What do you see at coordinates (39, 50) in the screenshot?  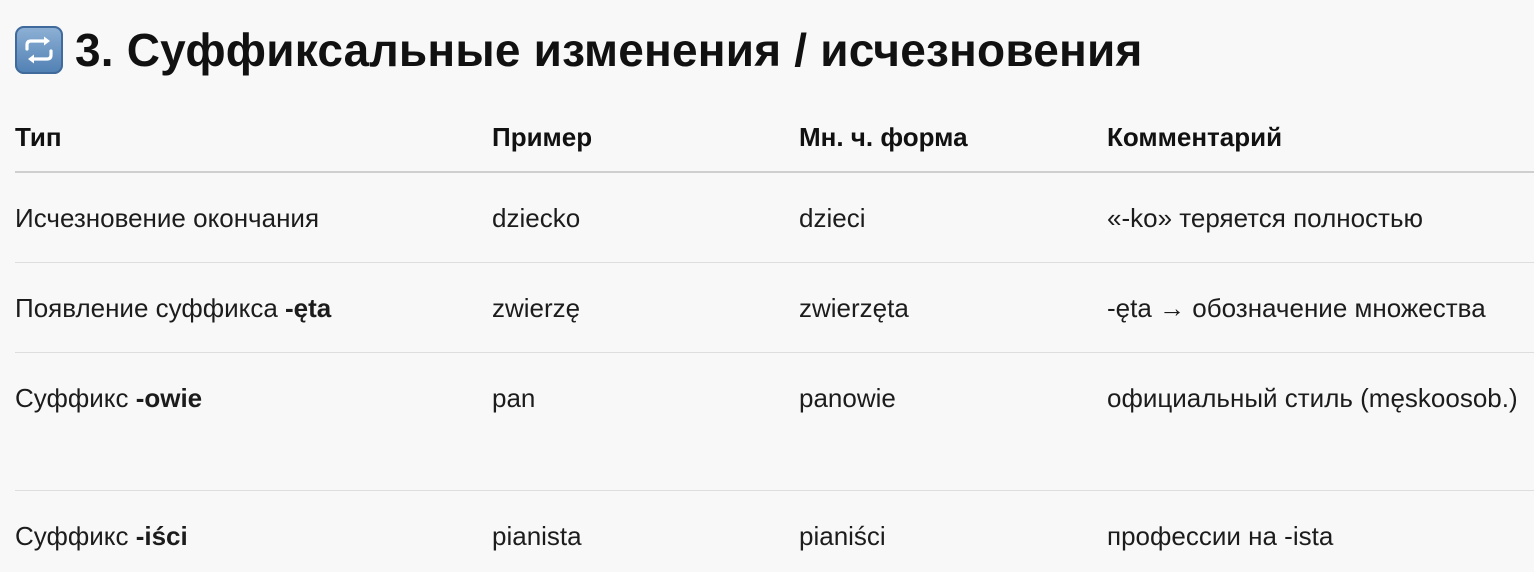 I see `repeat-arrows-icon` at bounding box center [39, 50].